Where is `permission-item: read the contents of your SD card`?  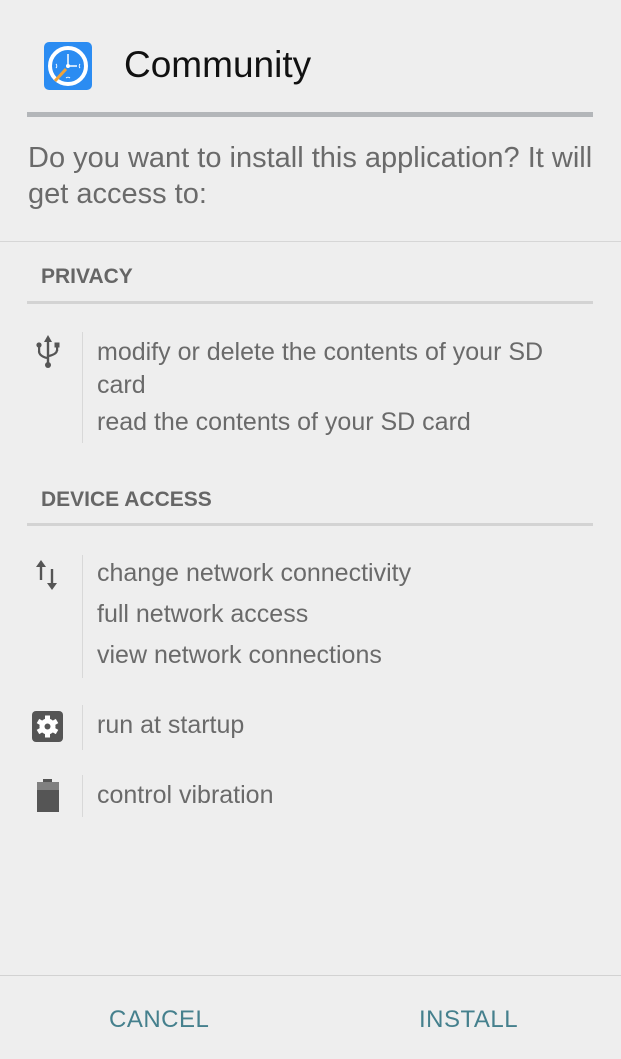 permission-item: read the contents of your SD card is located at coordinates (284, 422).